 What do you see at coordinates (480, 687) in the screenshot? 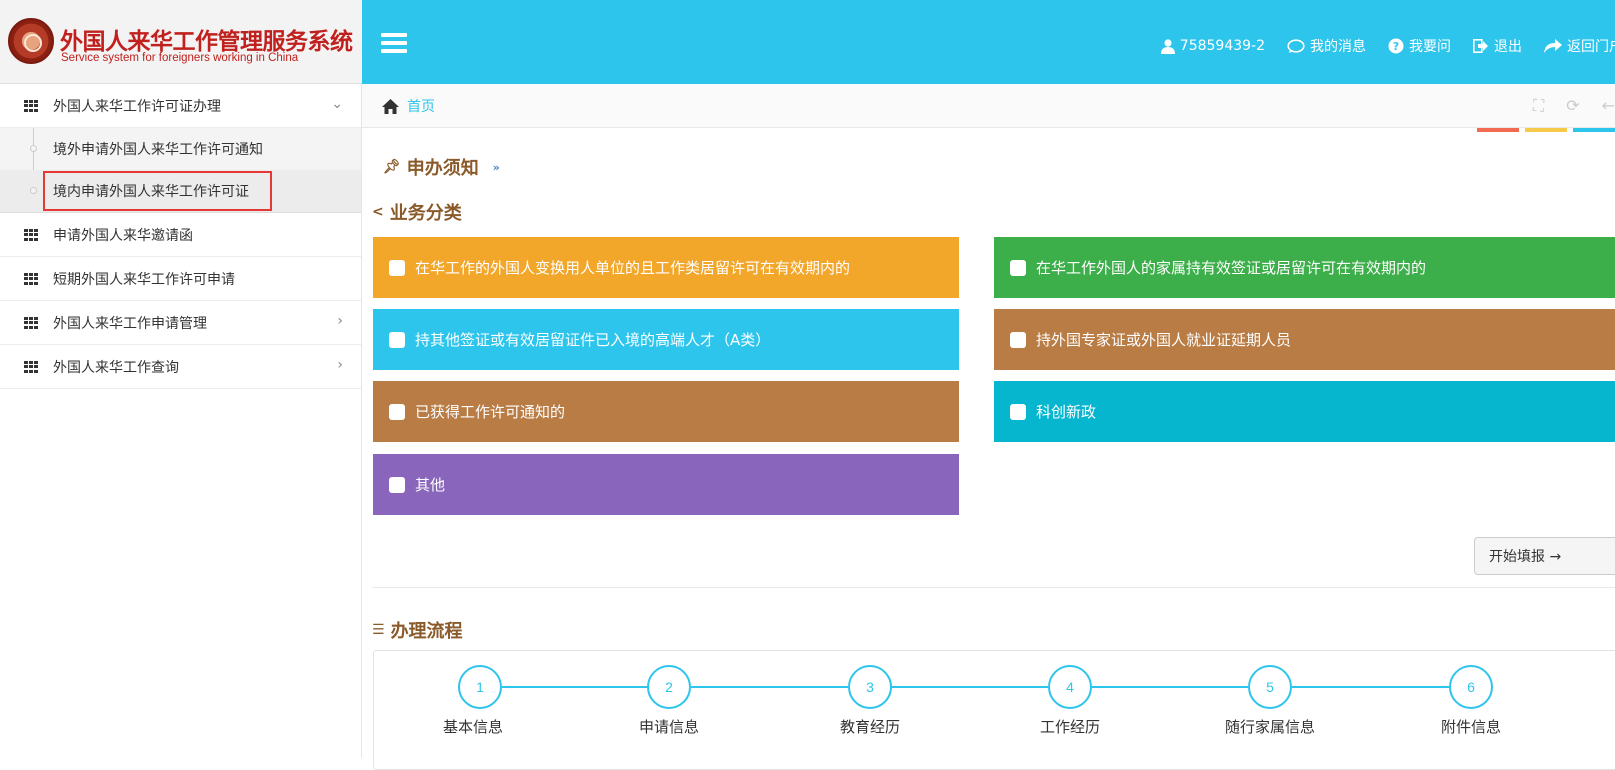
I see `step-1-circle: 1` at bounding box center [480, 687].